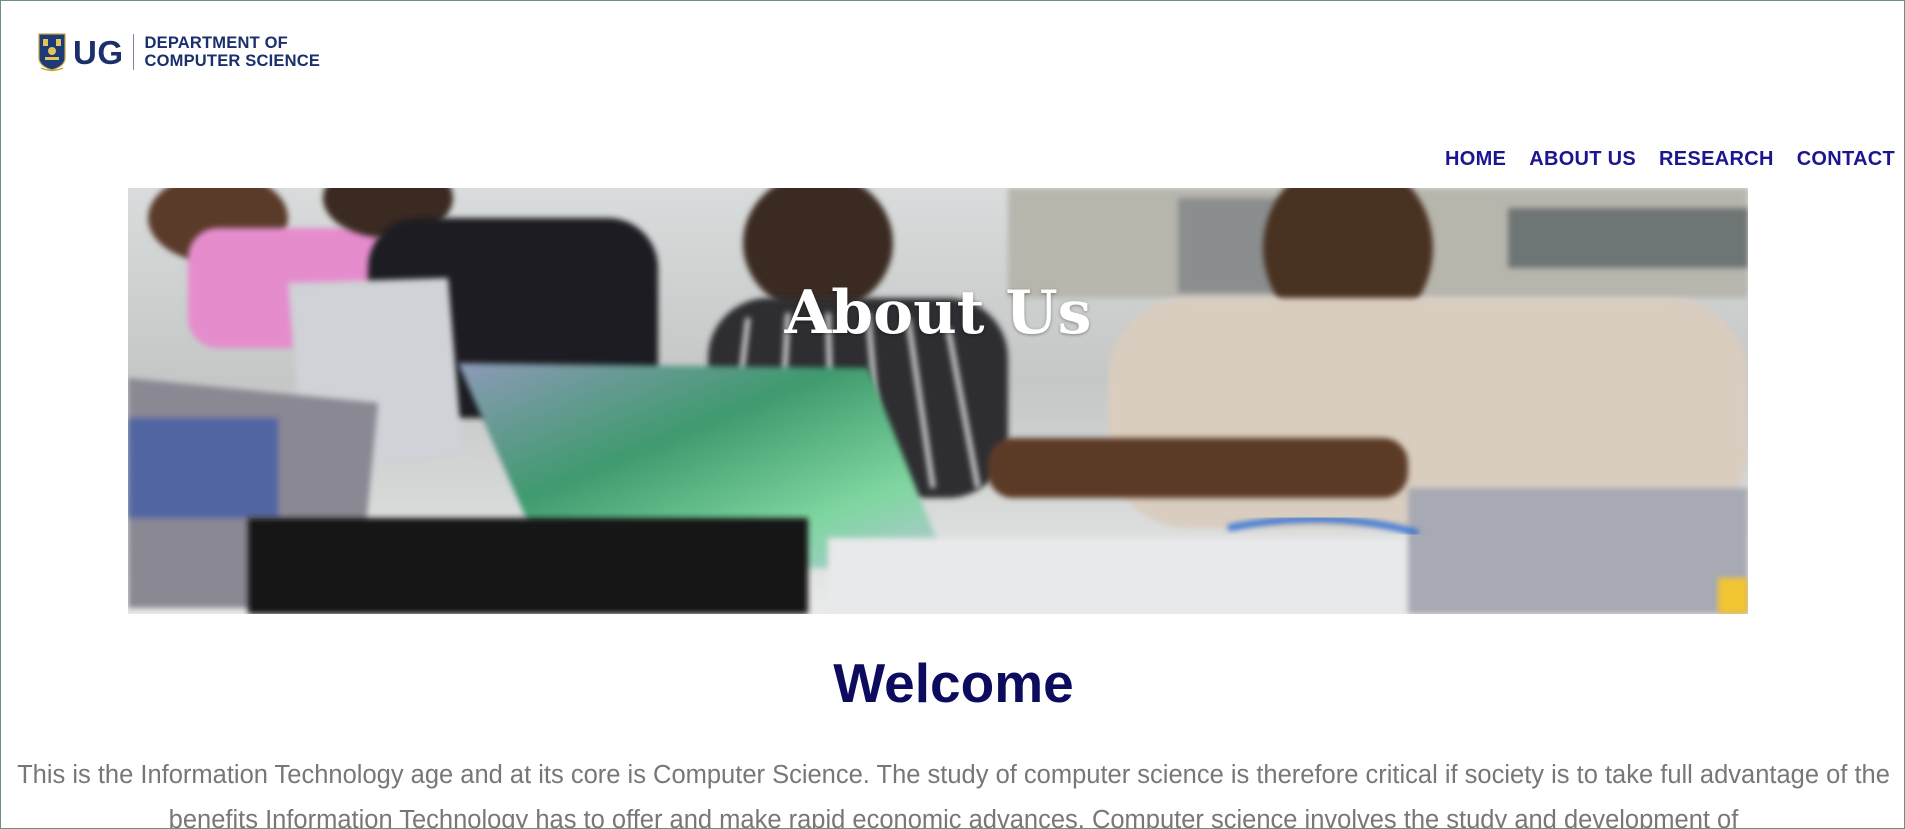  What do you see at coordinates (1475, 159) in the screenshot?
I see `nav-home: HOME` at bounding box center [1475, 159].